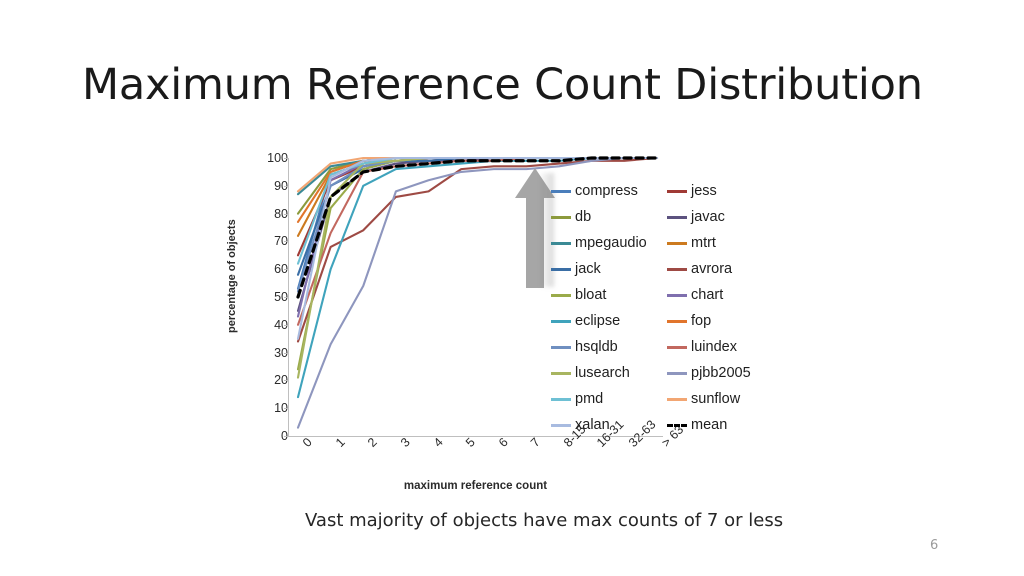 The width and height of the screenshot is (1024, 576). I want to click on legend-item-mean: mean, so click(723, 425).